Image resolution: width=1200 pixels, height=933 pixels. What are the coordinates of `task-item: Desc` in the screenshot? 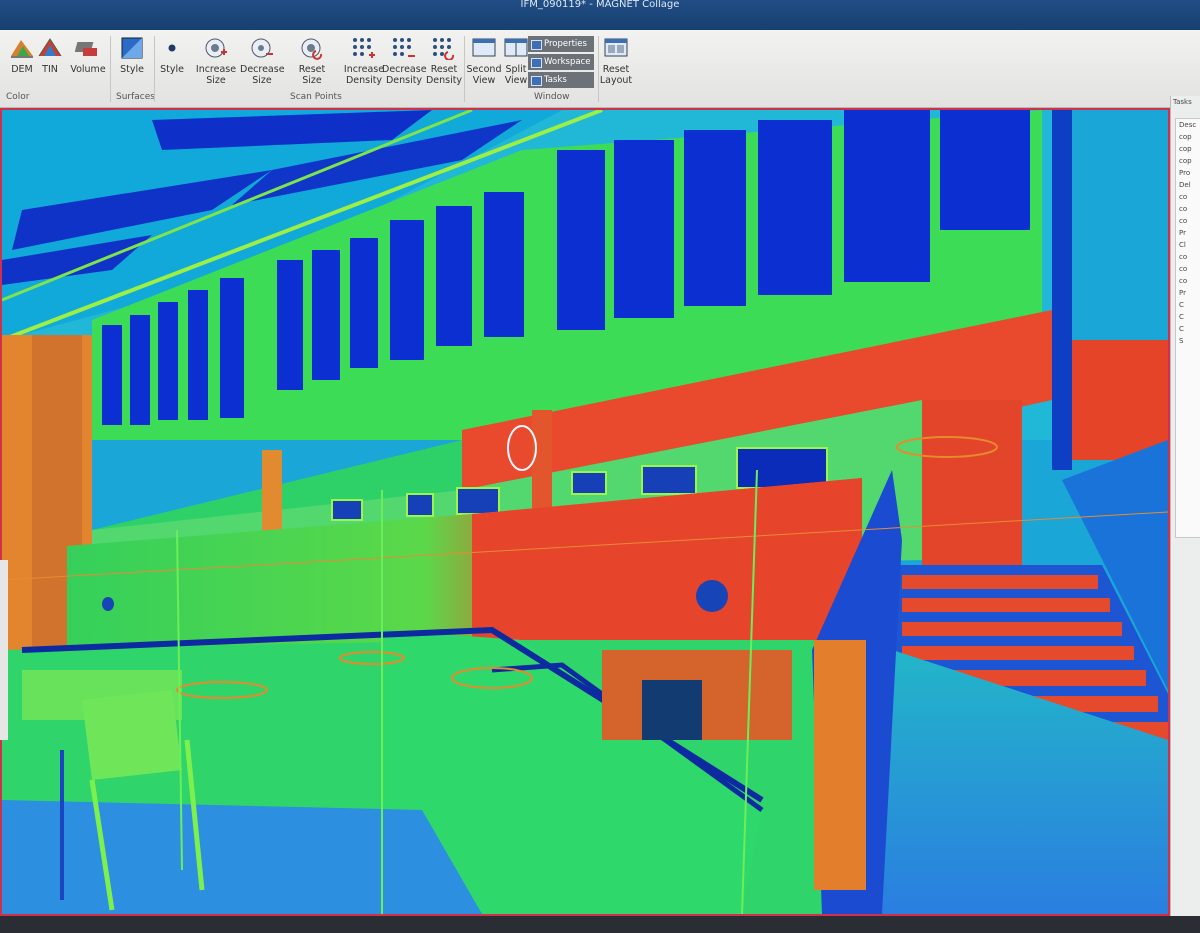 It's located at (1188, 125).